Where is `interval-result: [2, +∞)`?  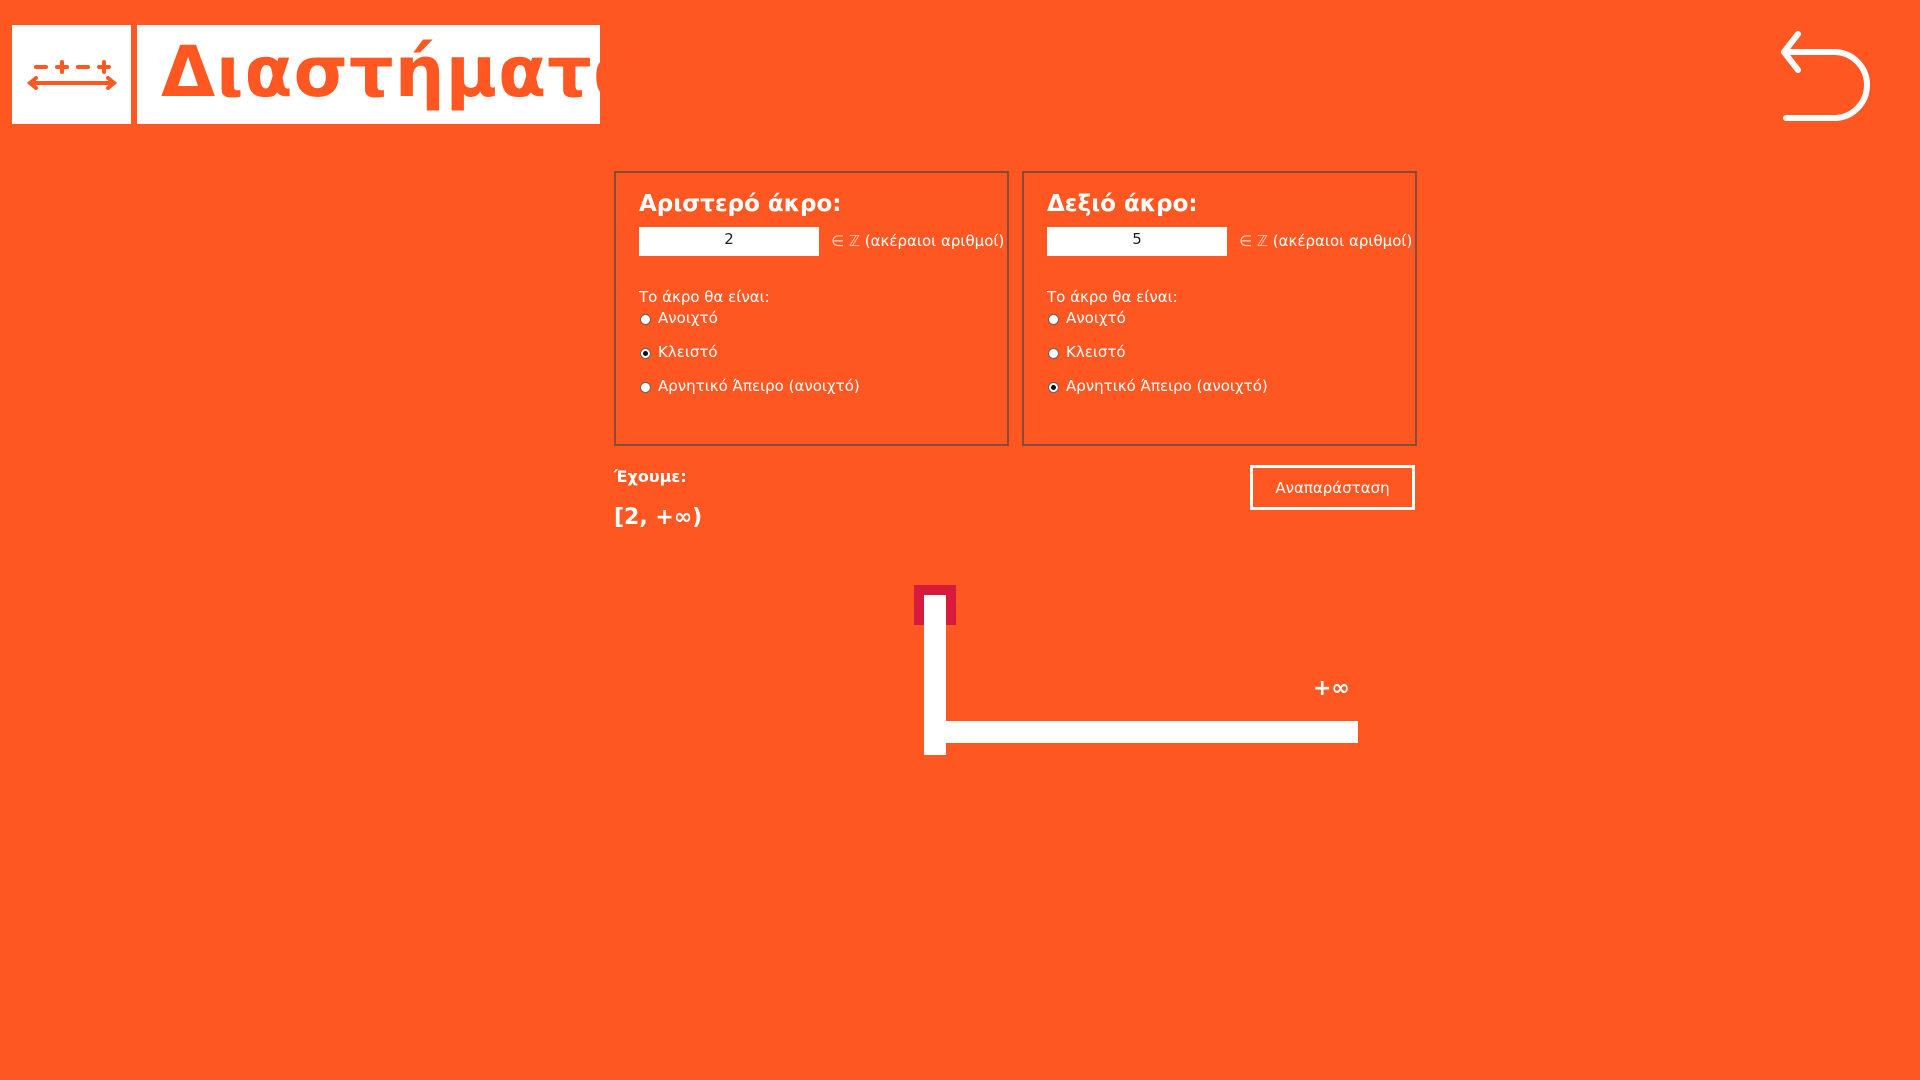 interval-result: [2, +∞) is located at coordinates (658, 517).